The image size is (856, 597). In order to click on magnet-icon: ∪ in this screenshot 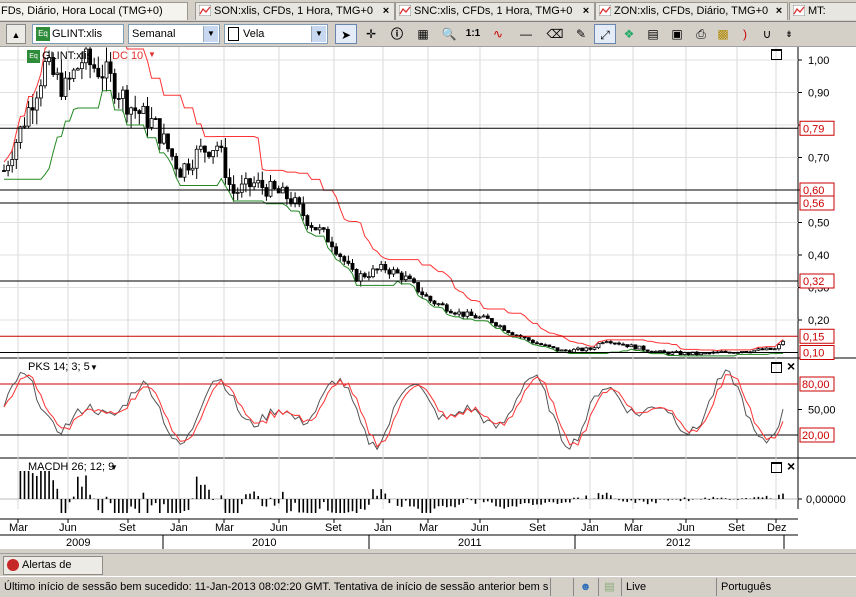, I will do `click(767, 34)`.